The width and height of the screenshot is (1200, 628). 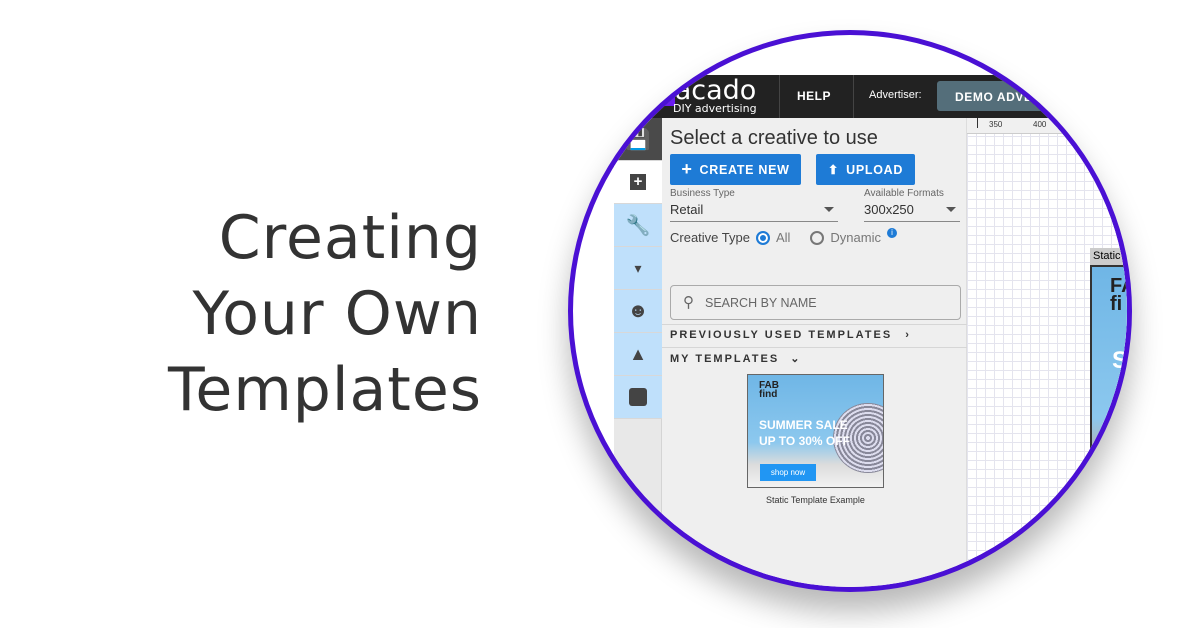 I want to click on add-layer-icon: +, so click(x=638, y=182).